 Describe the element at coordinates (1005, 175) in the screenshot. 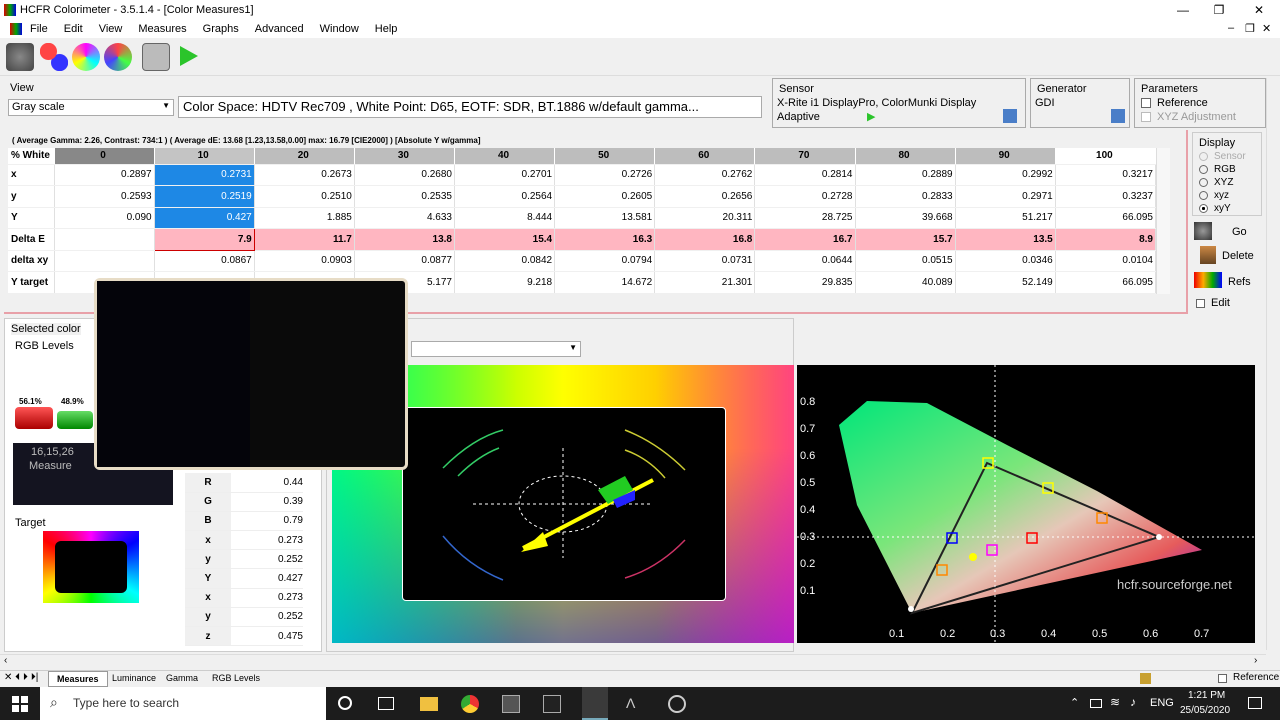

I see `table-cell: 0.2992` at that location.